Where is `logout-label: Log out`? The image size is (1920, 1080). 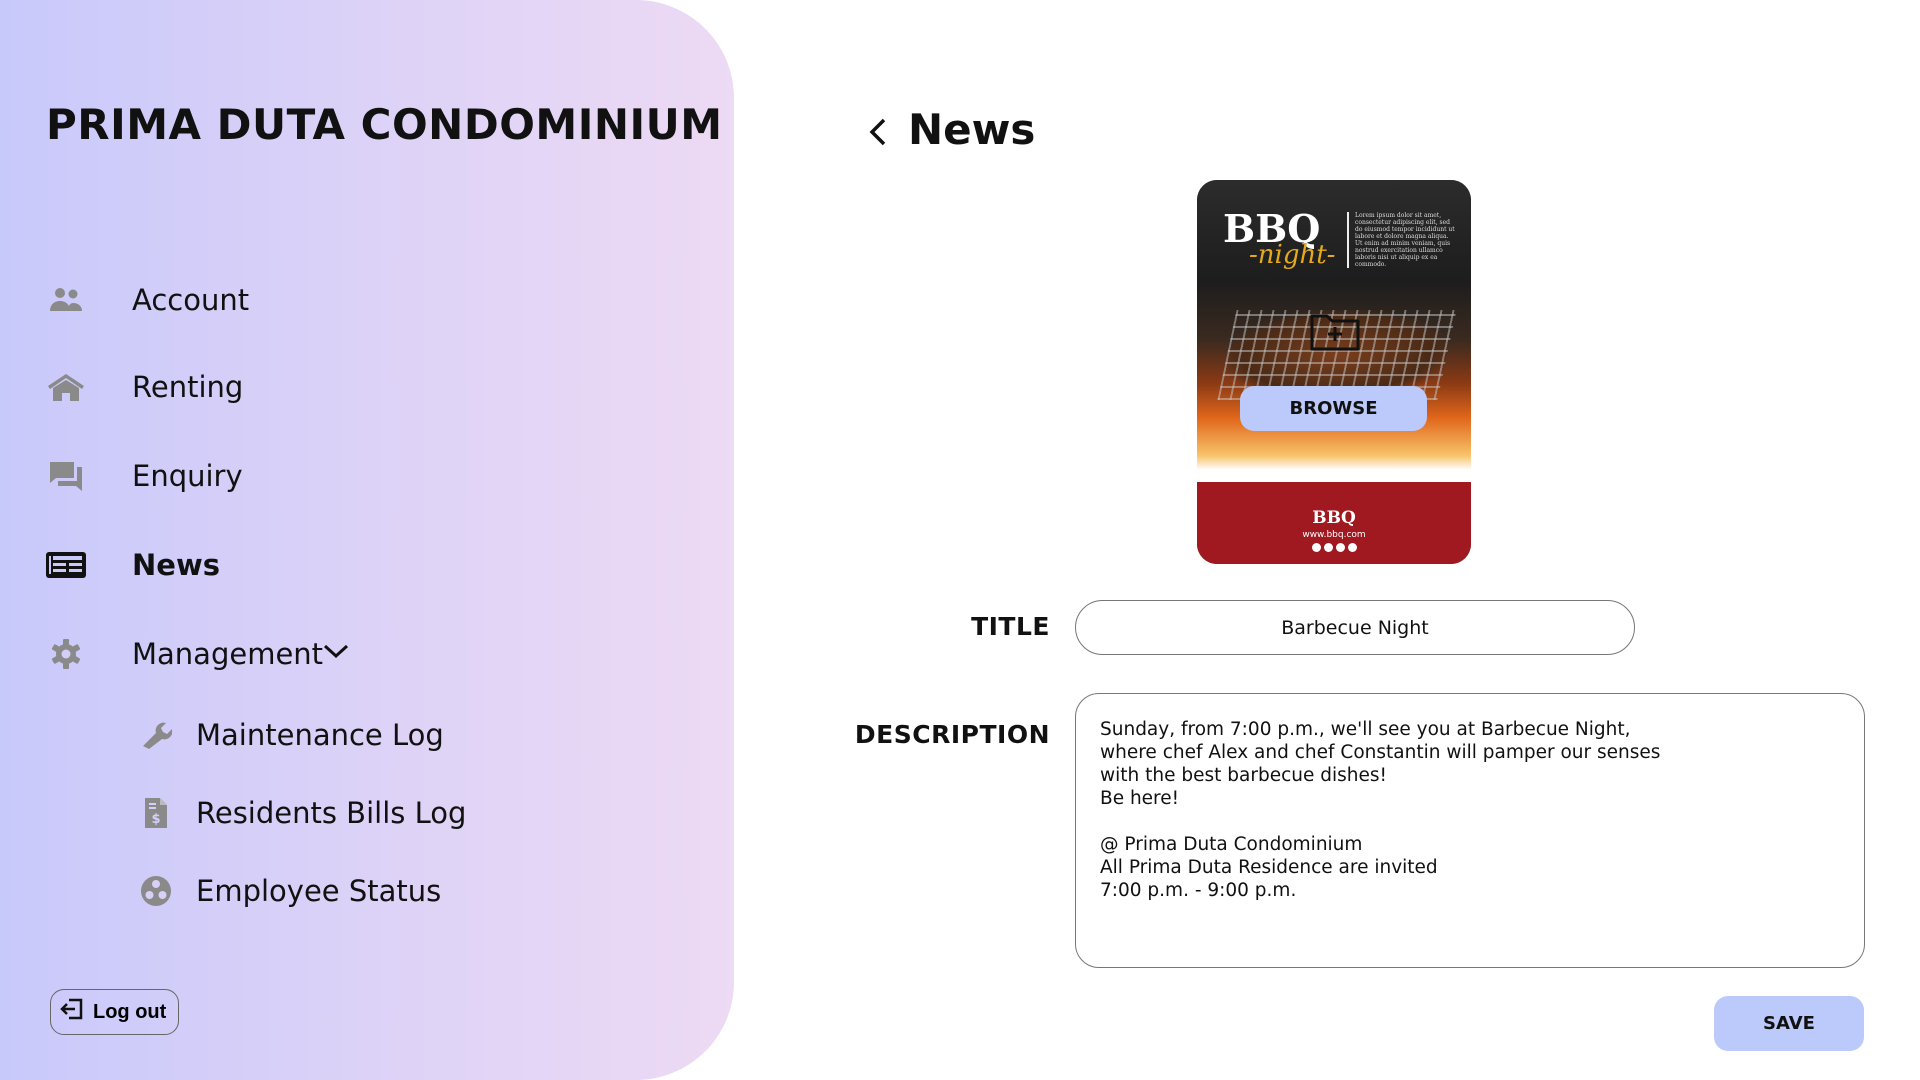 logout-label: Log out is located at coordinates (130, 1011).